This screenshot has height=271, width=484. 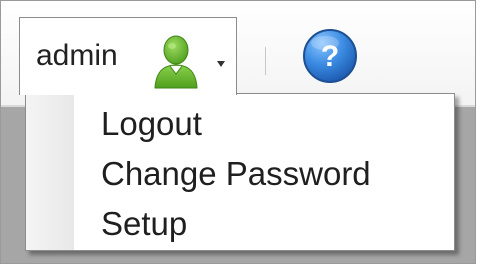 I want to click on menu-item-setup: Setup, so click(x=264, y=223).